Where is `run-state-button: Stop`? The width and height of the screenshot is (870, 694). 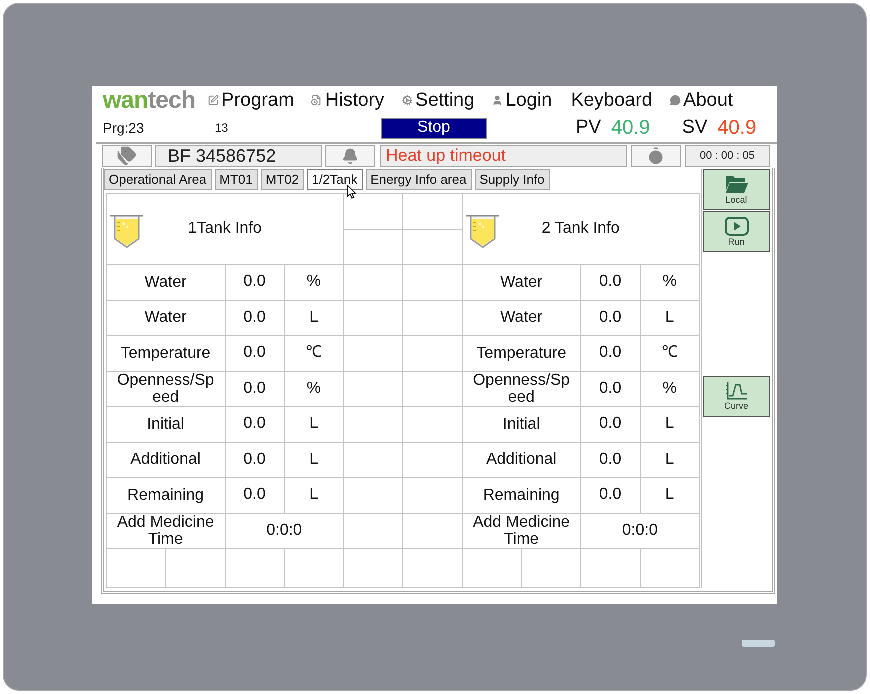
run-state-button: Stop is located at coordinates (434, 128).